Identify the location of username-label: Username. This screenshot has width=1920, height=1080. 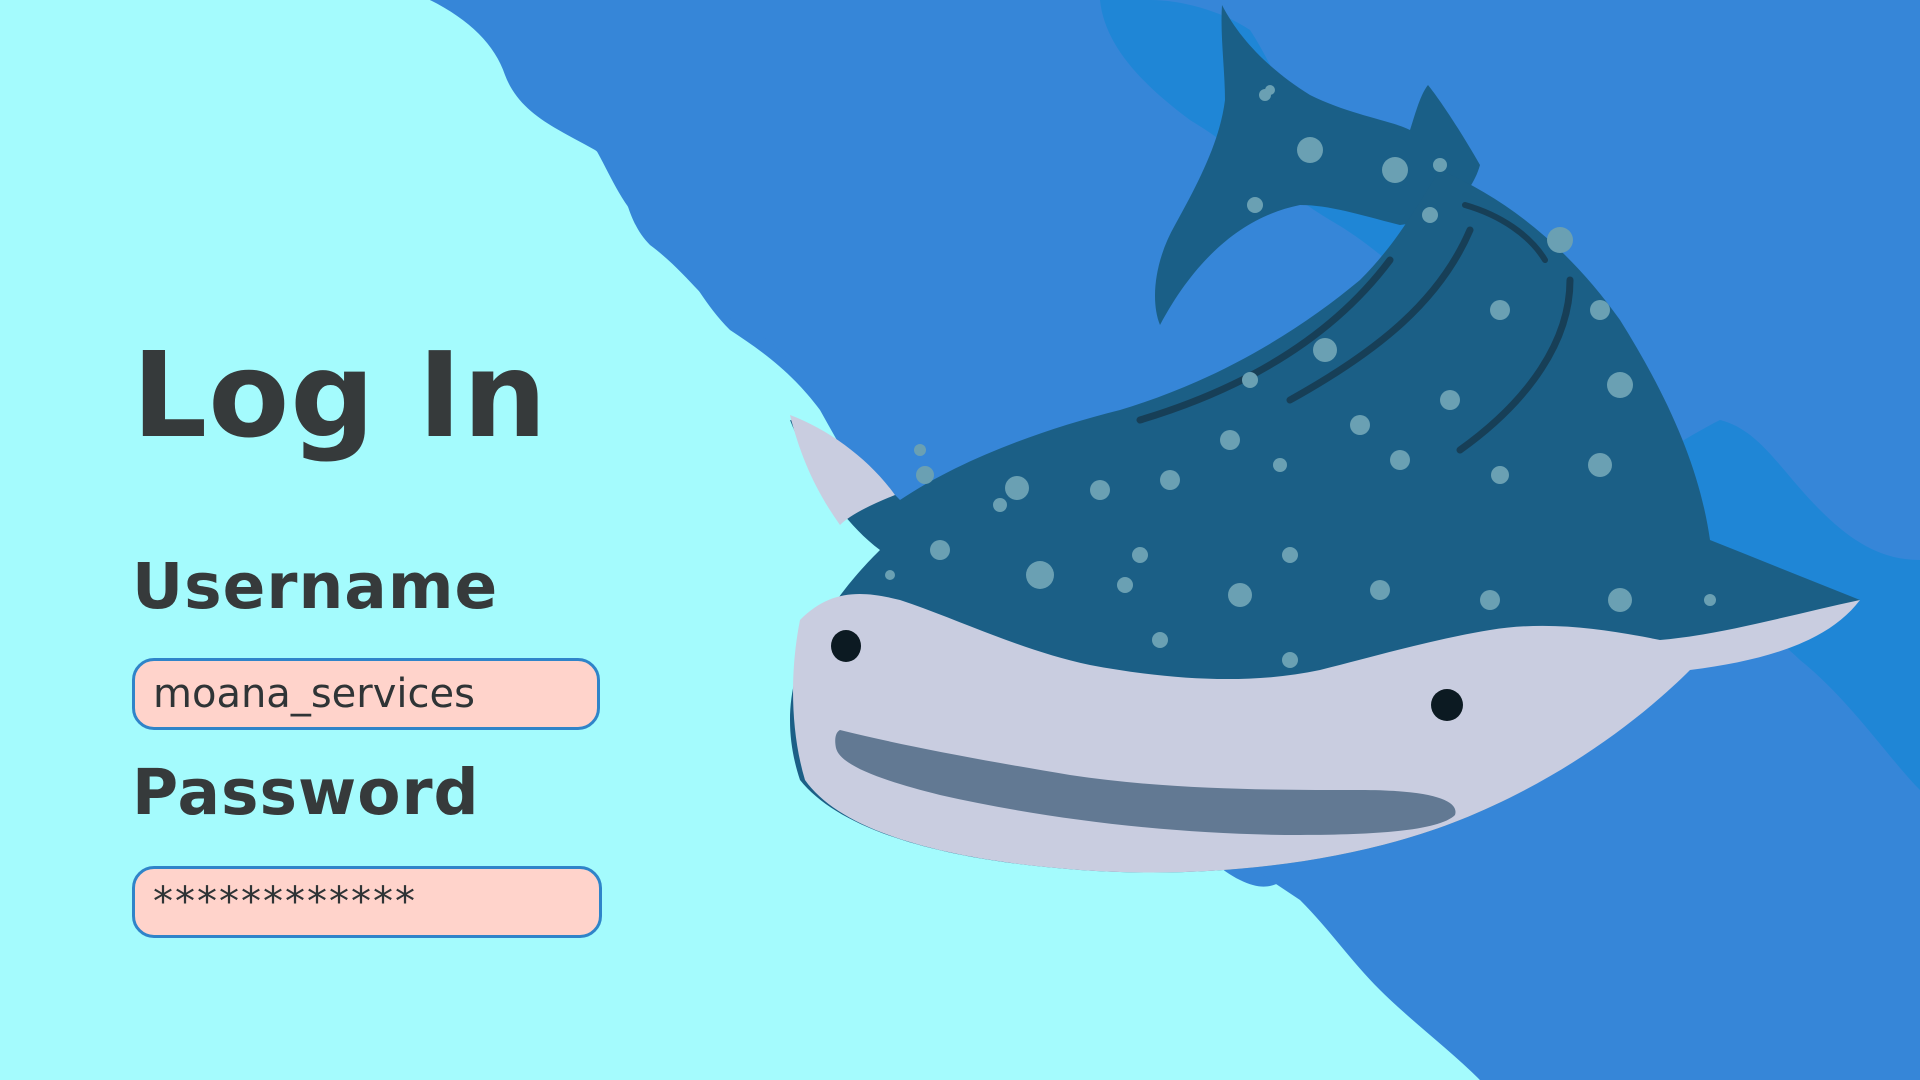
(315, 586).